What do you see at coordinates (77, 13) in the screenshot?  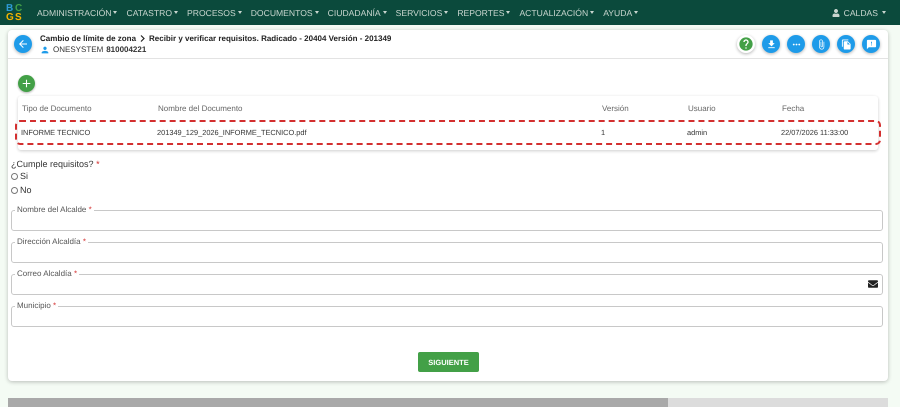 I see `nav-menu: ADMINISTRACIÓN` at bounding box center [77, 13].